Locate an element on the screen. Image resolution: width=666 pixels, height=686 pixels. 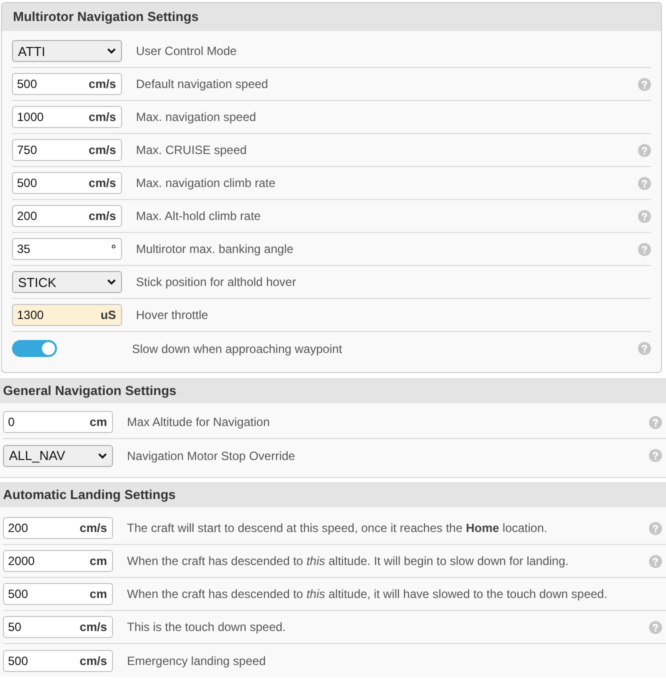
select-dropdown: ALL_NAV is located at coordinates (58, 455).